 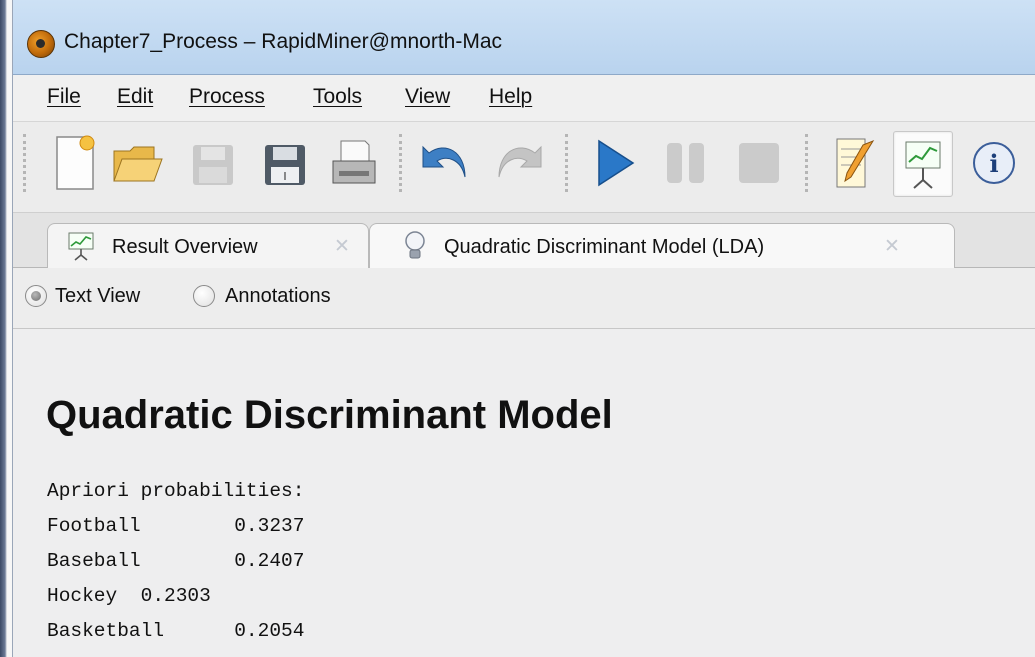 I want to click on open-folder-icon, so click(x=138, y=164).